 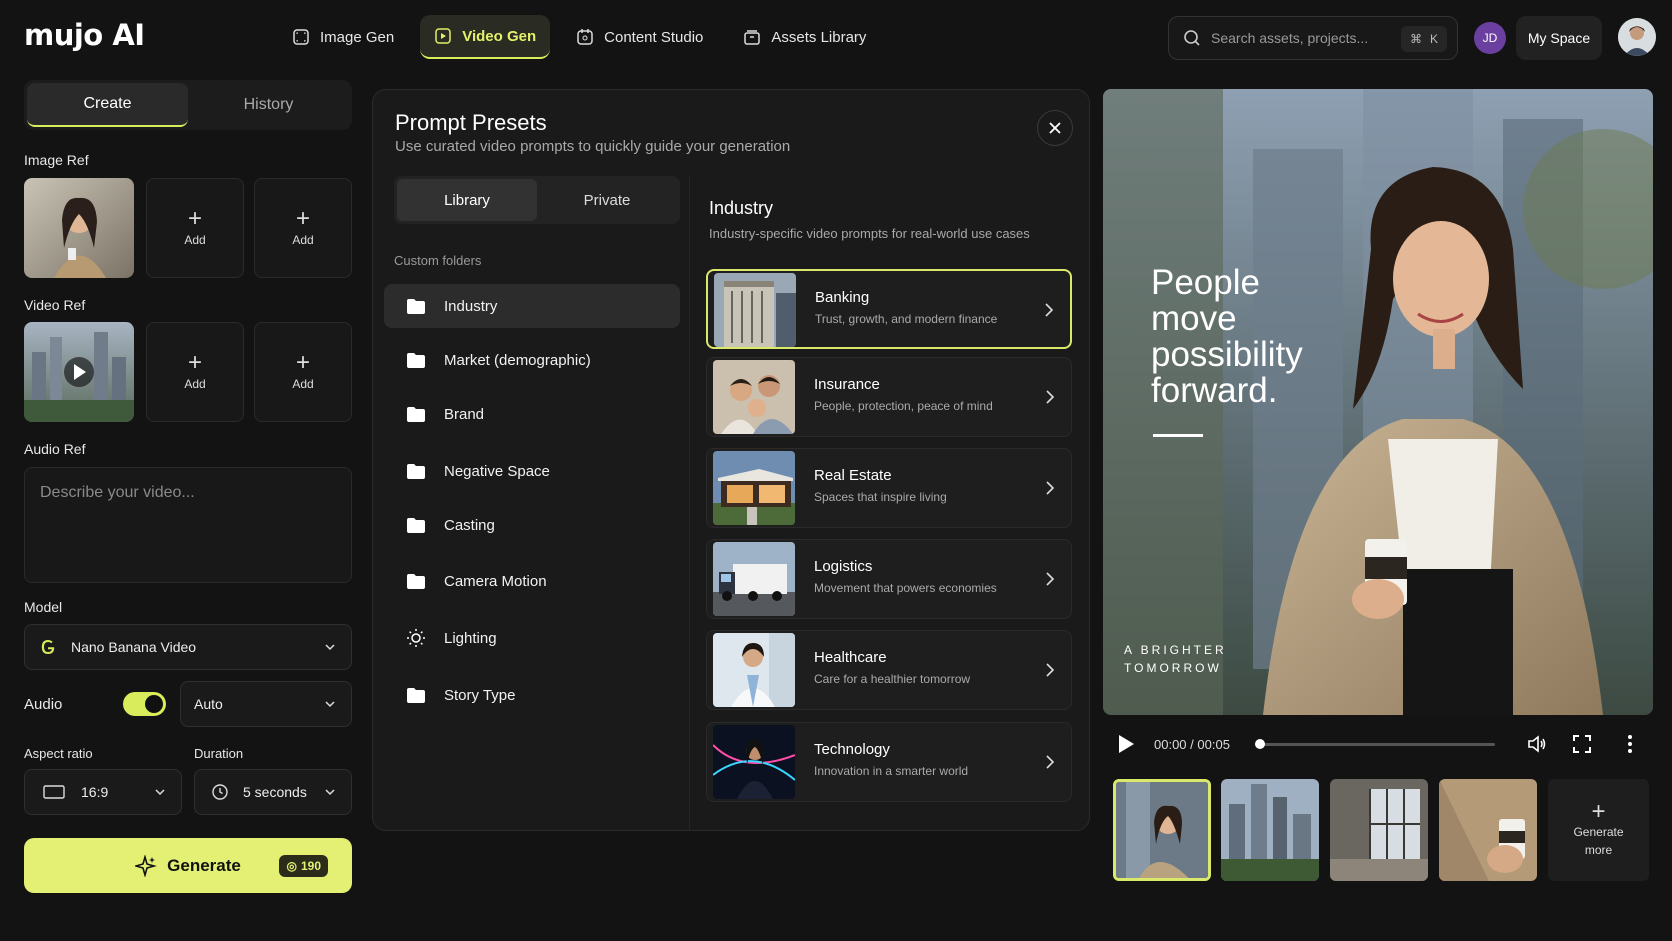 What do you see at coordinates (889, 670) in the screenshot?
I see `preset-card-healthcare: Healthcare Care for a healthier tomorrow` at bounding box center [889, 670].